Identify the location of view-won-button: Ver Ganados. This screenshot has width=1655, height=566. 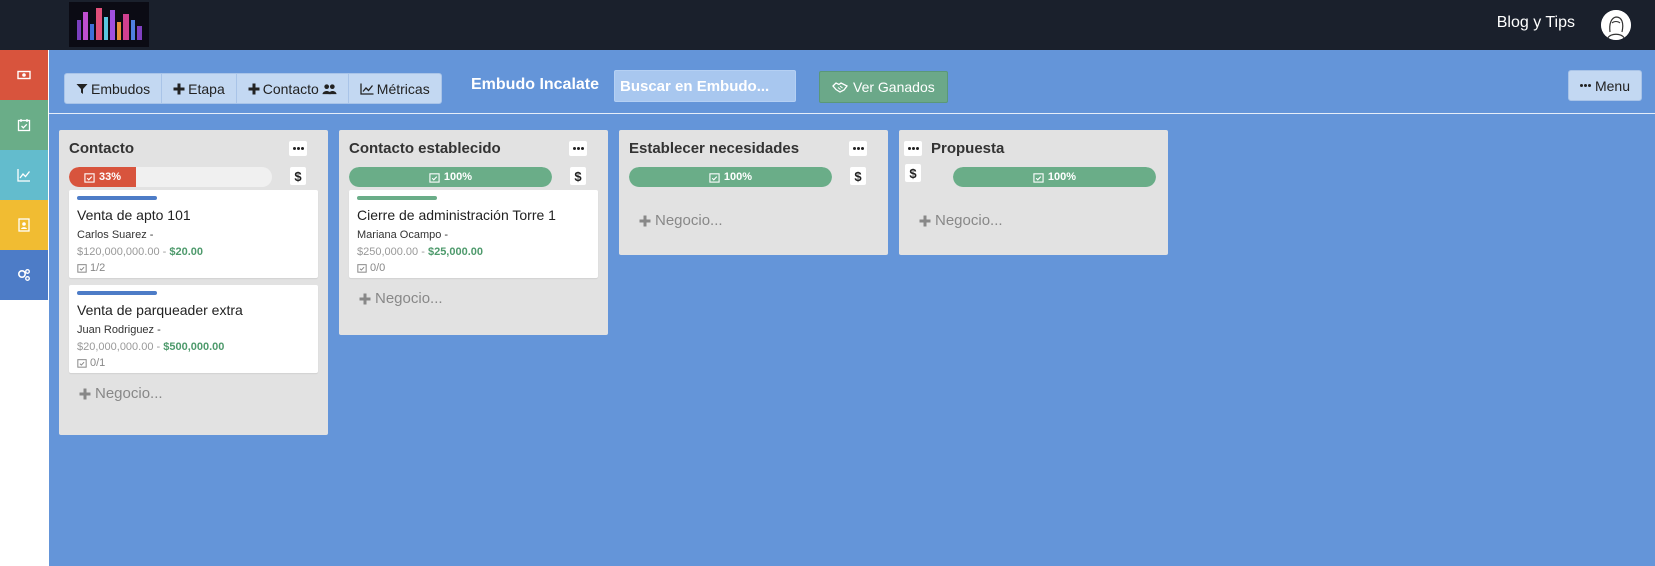
(883, 87).